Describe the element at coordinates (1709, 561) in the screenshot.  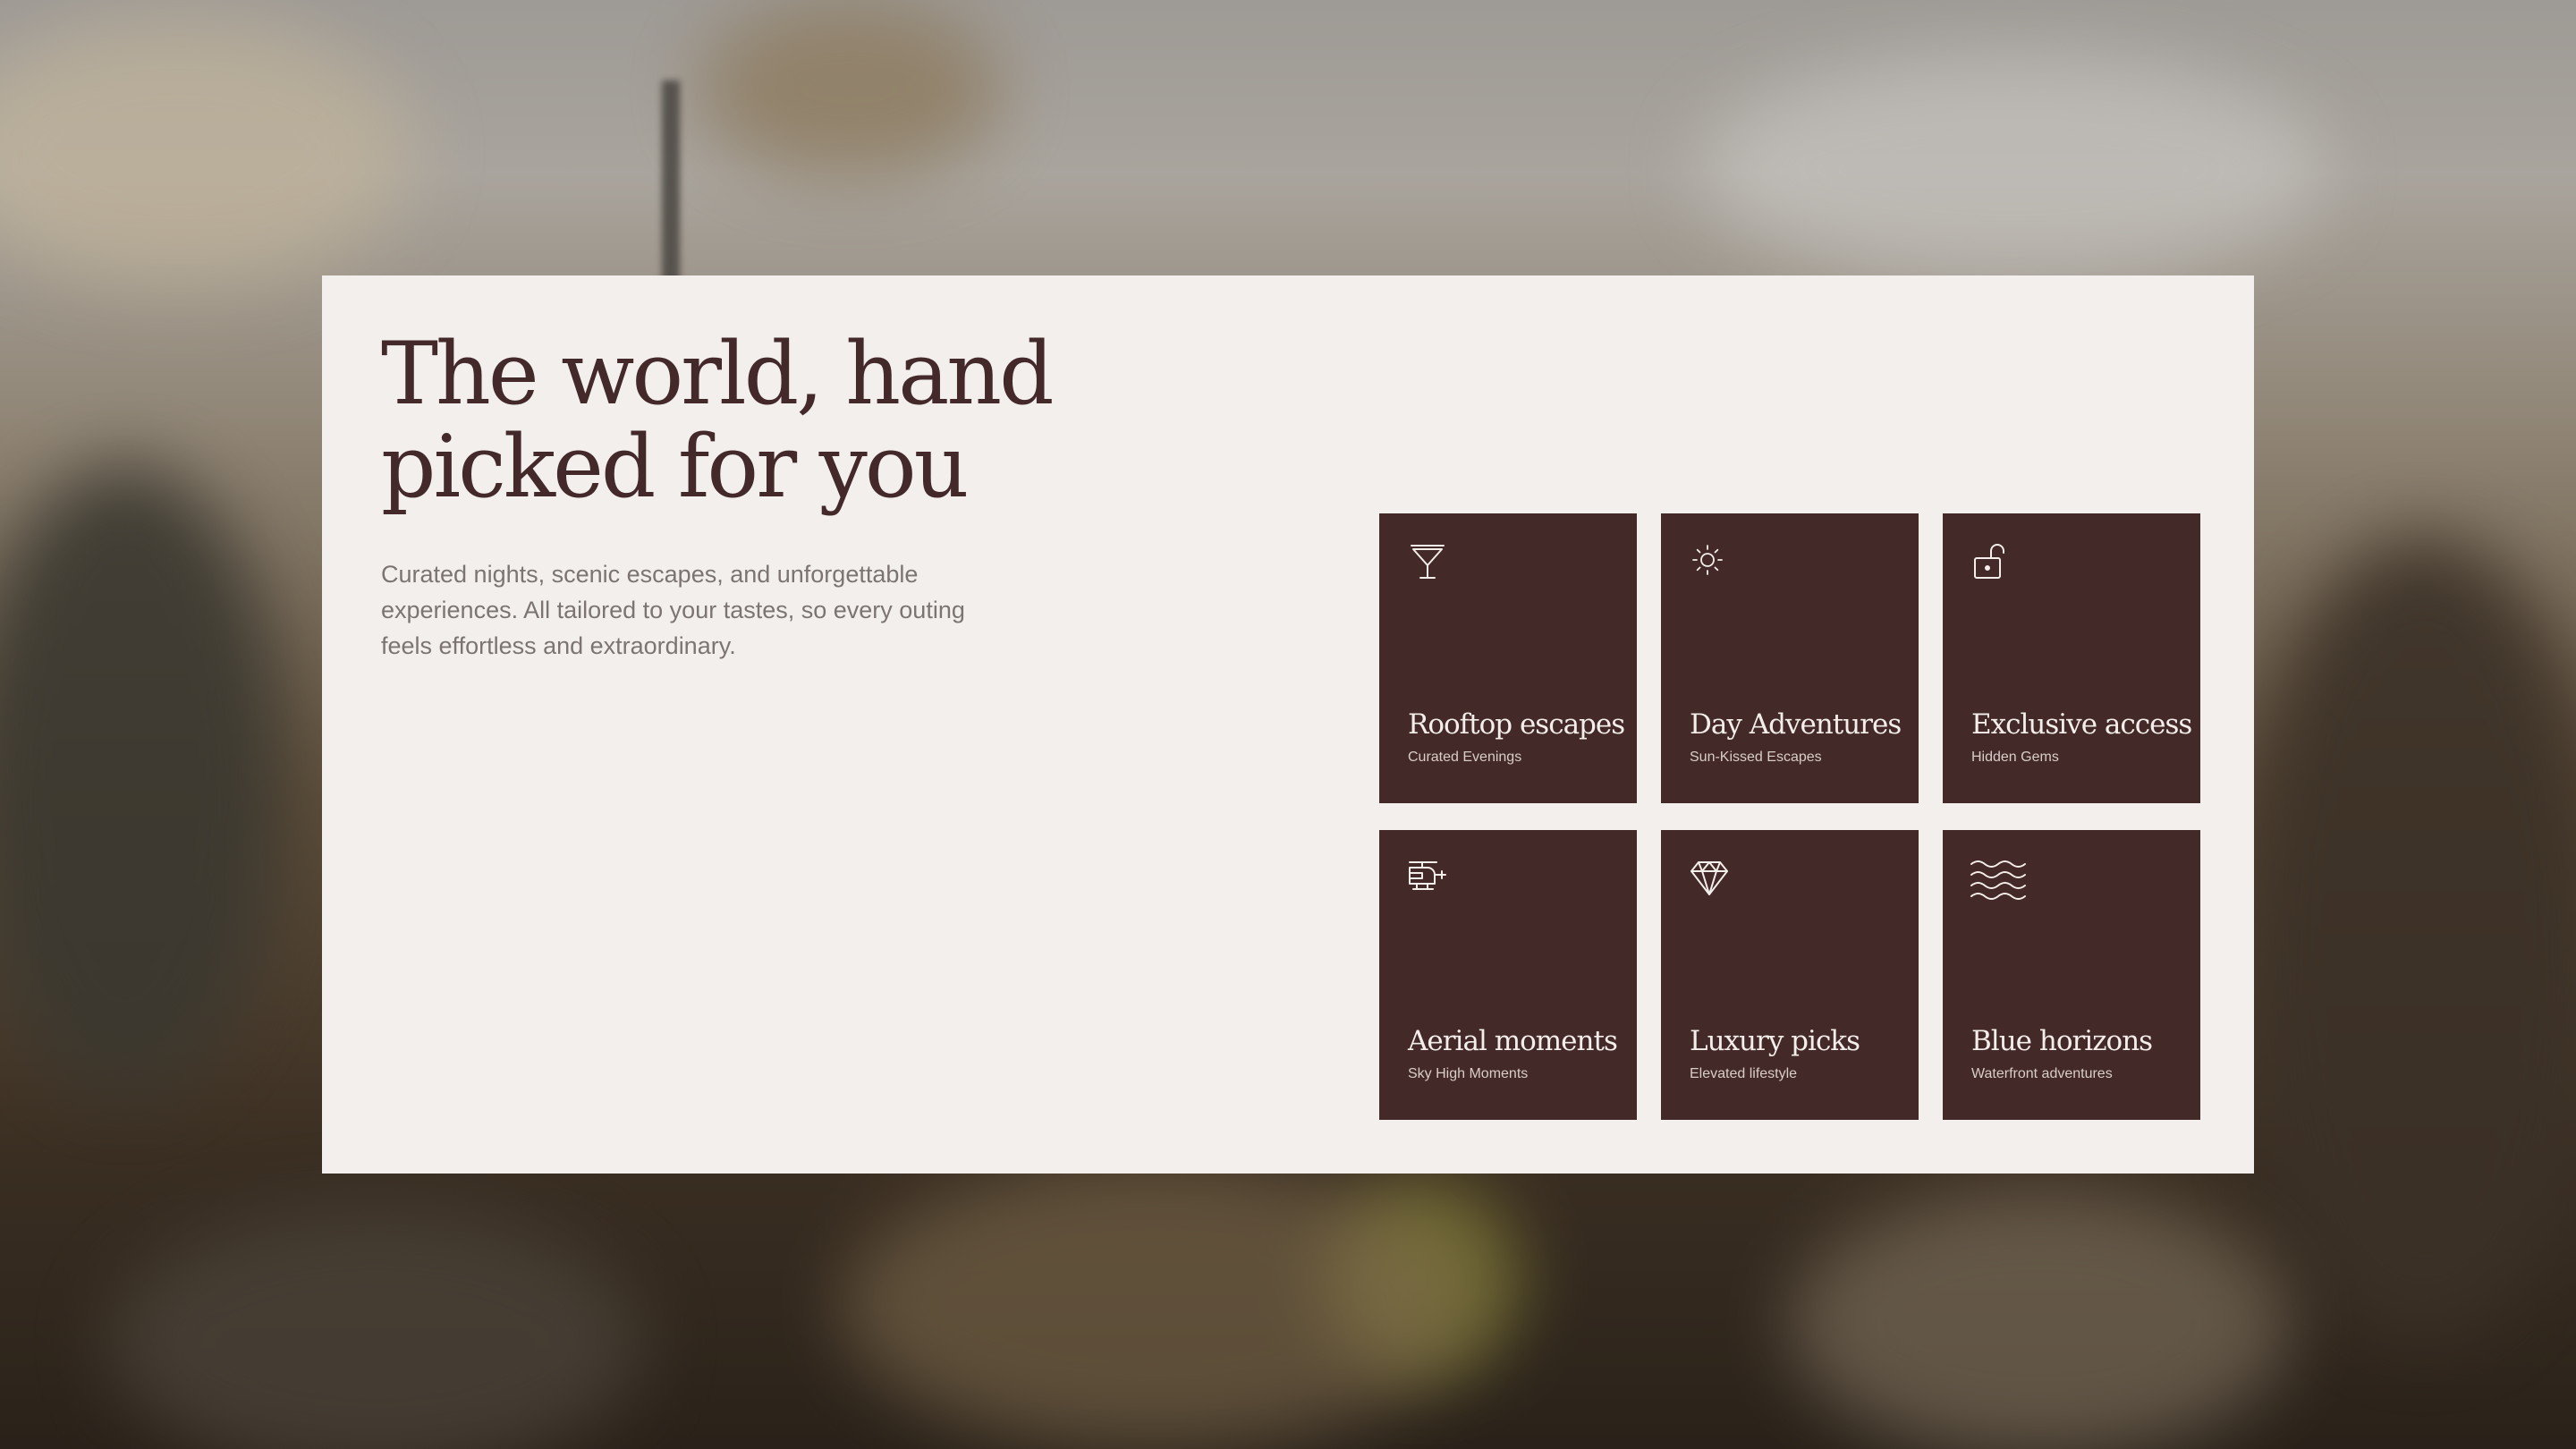
I see `sun-icon` at that location.